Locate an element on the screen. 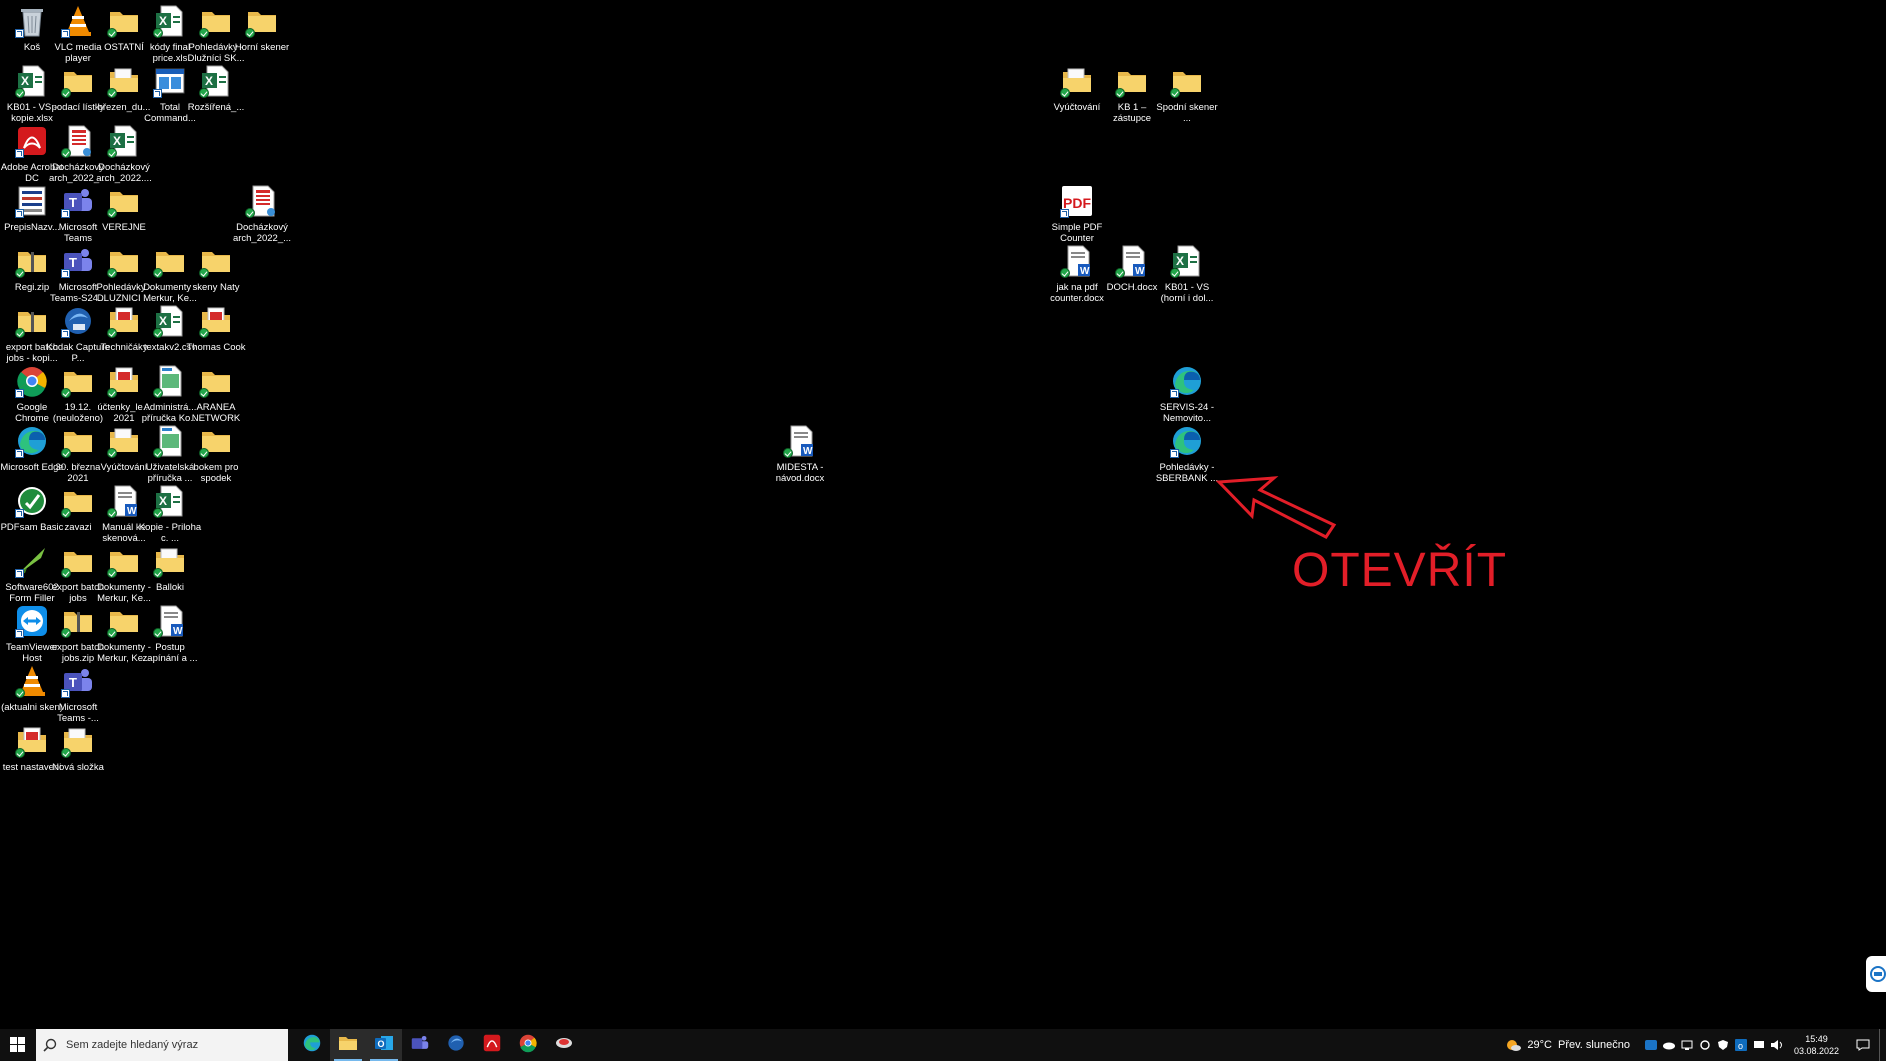 This screenshot has height=1061, width=1886. weather-temp: 29°C is located at coordinates (1539, 1045).